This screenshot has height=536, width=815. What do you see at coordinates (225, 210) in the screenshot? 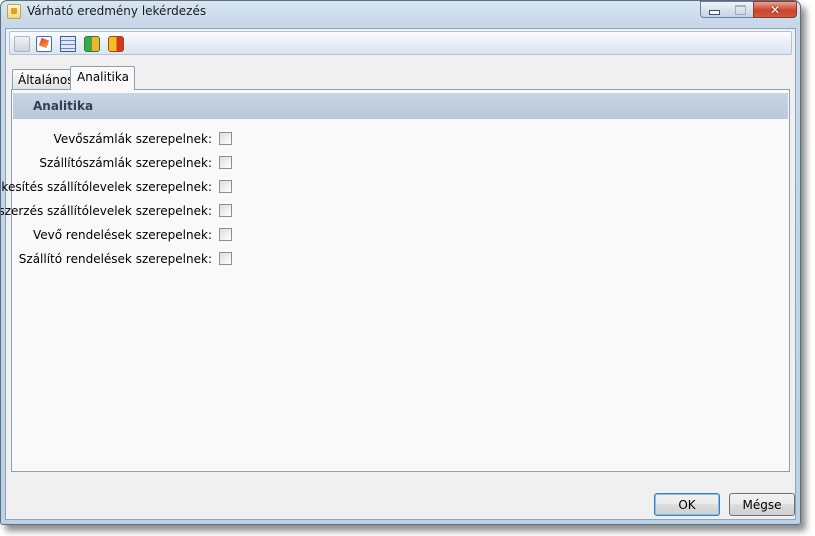
I see `purchase-delivery-notes-checkbox` at bounding box center [225, 210].